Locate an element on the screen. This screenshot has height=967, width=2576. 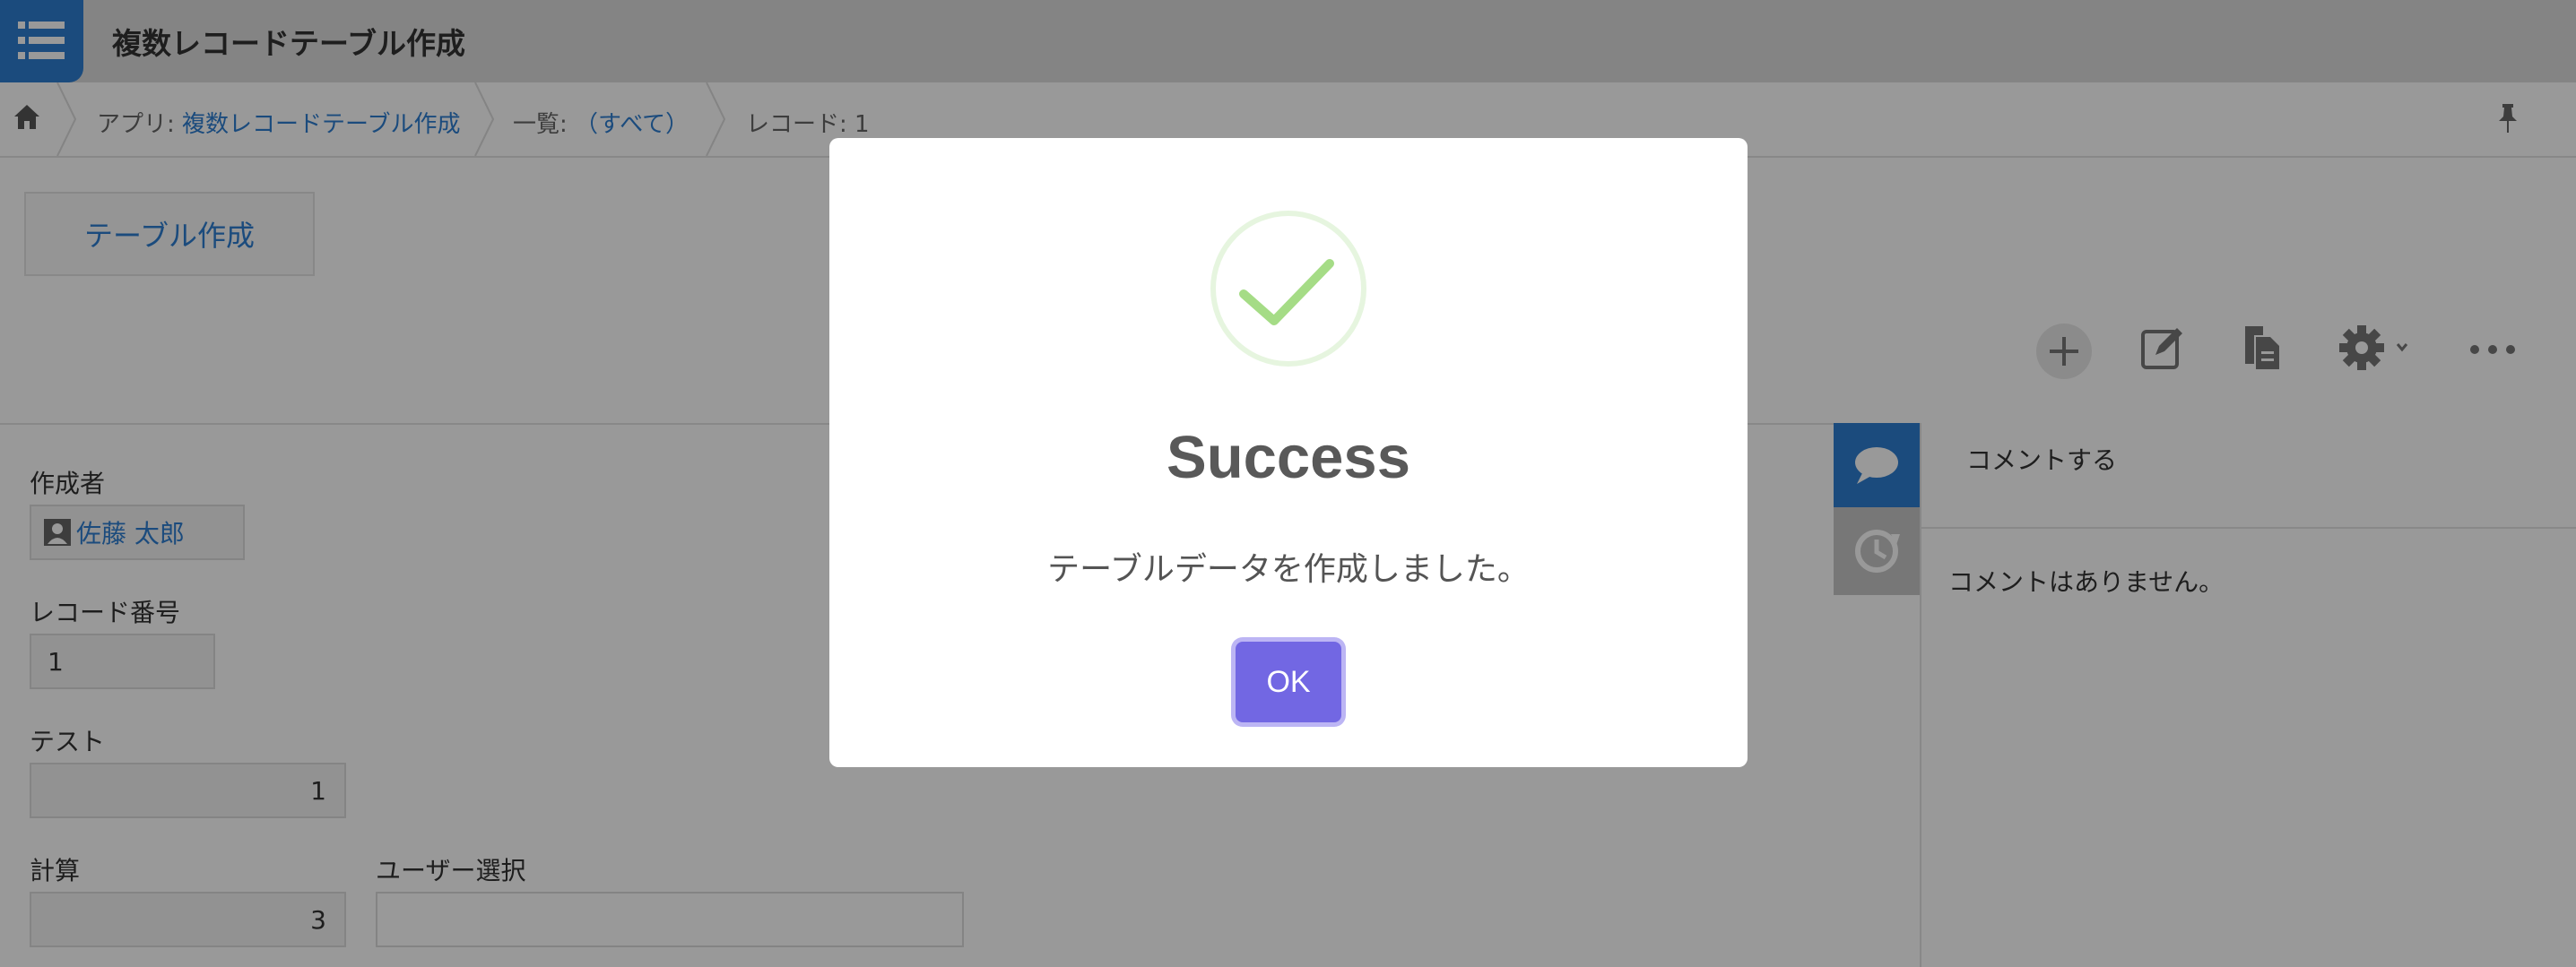
dialog-message: テーブルデータを作成しました。 is located at coordinates (1288, 569).